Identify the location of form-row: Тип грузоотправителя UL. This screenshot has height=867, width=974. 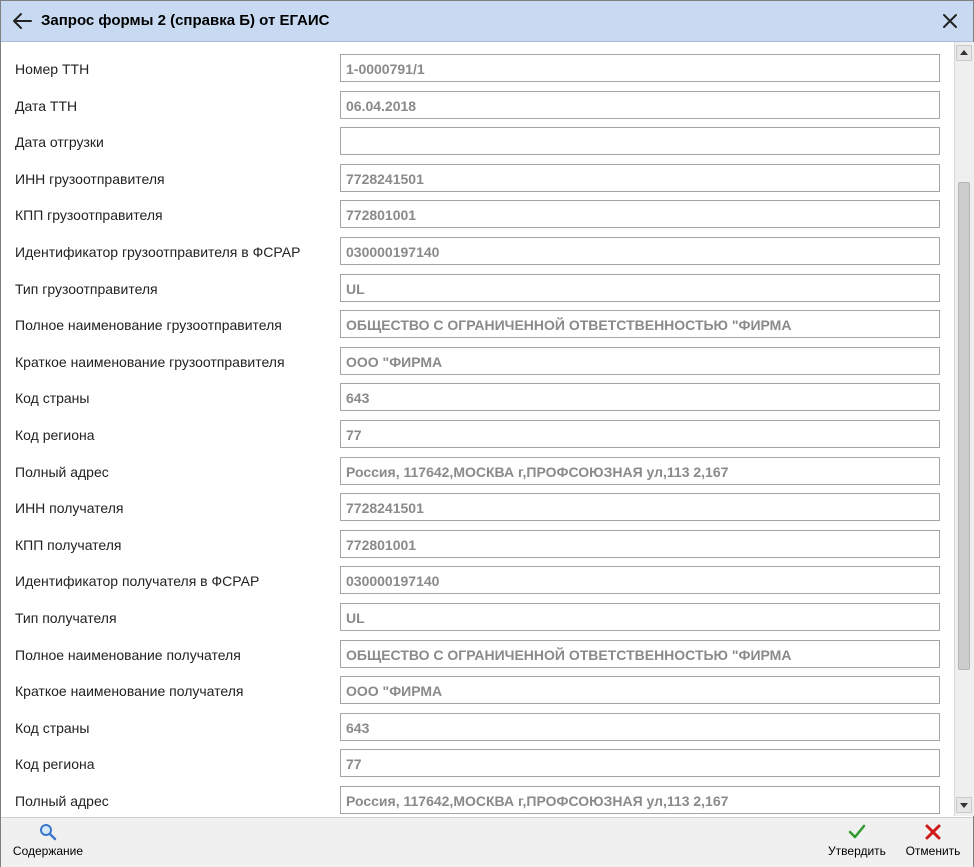
(477, 290).